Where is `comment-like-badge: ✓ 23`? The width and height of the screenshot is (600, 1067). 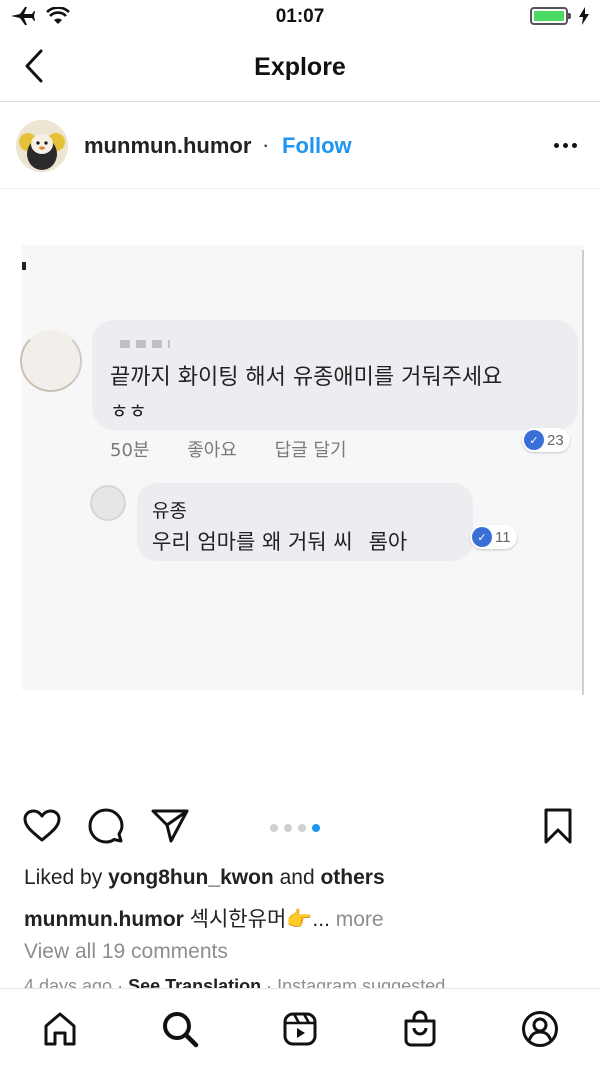
comment-like-badge: ✓ 23 is located at coordinates (546, 440).